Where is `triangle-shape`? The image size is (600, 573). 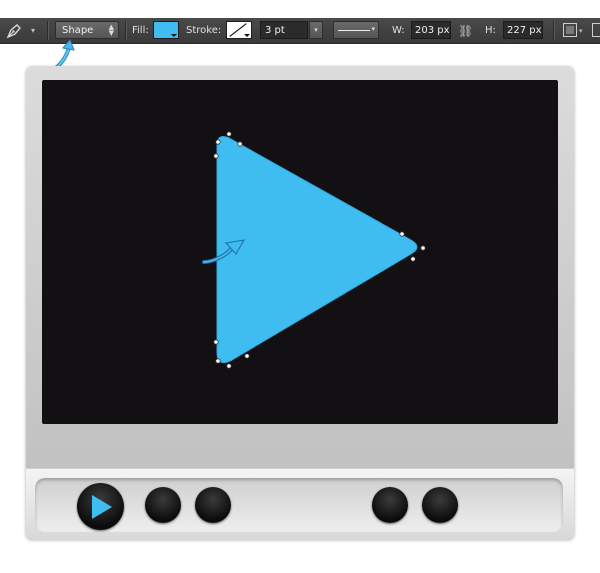
triangle-shape is located at coordinates (317, 250).